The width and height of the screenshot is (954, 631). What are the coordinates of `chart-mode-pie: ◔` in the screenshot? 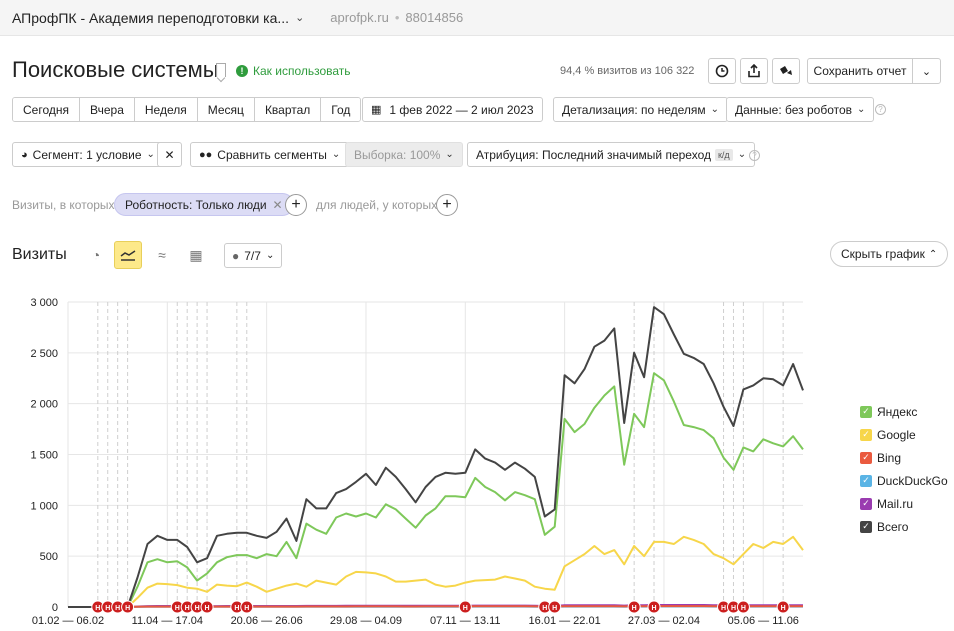 It's located at (96, 255).